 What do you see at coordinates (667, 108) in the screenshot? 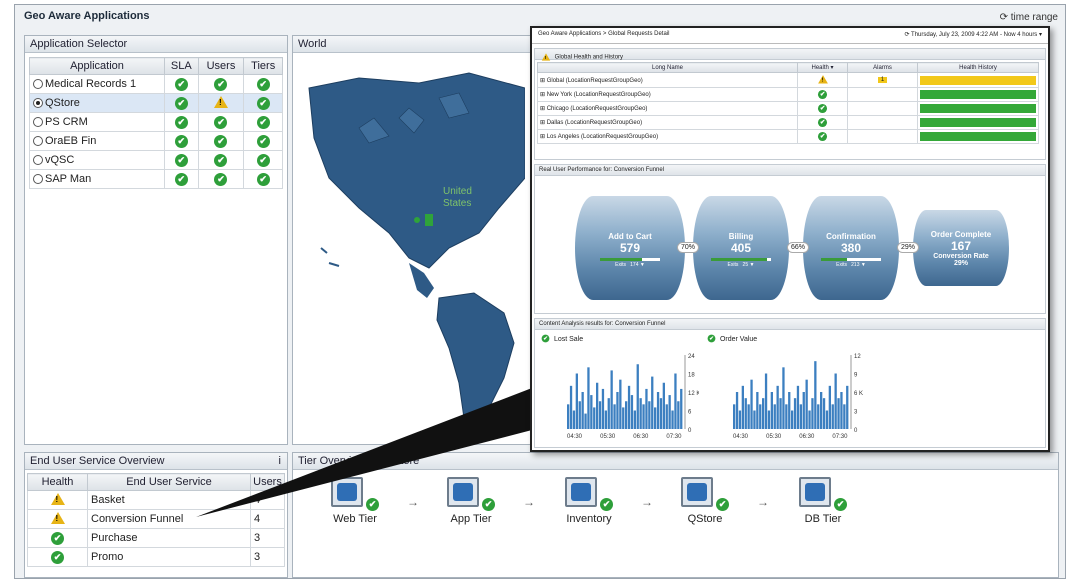
I see `location-name: ⊞ Chicago (LocationRequestGroupGeo)` at bounding box center [667, 108].